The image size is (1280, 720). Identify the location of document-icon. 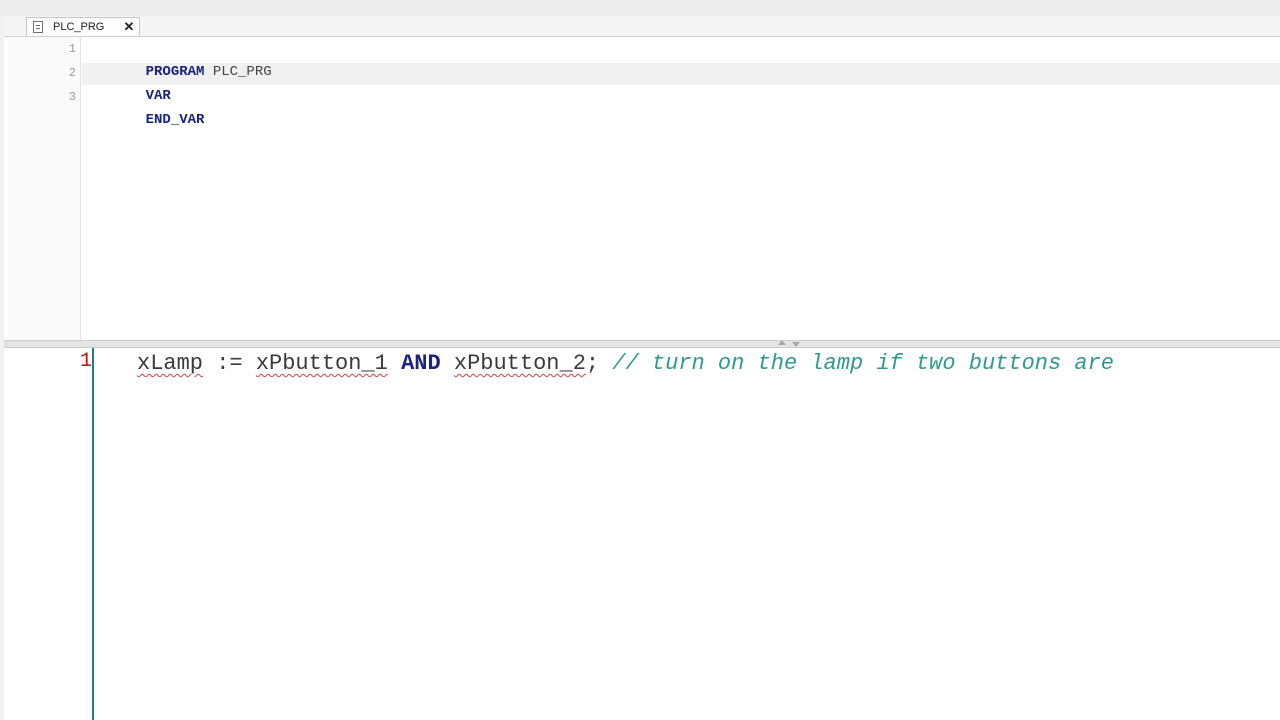
(38, 27).